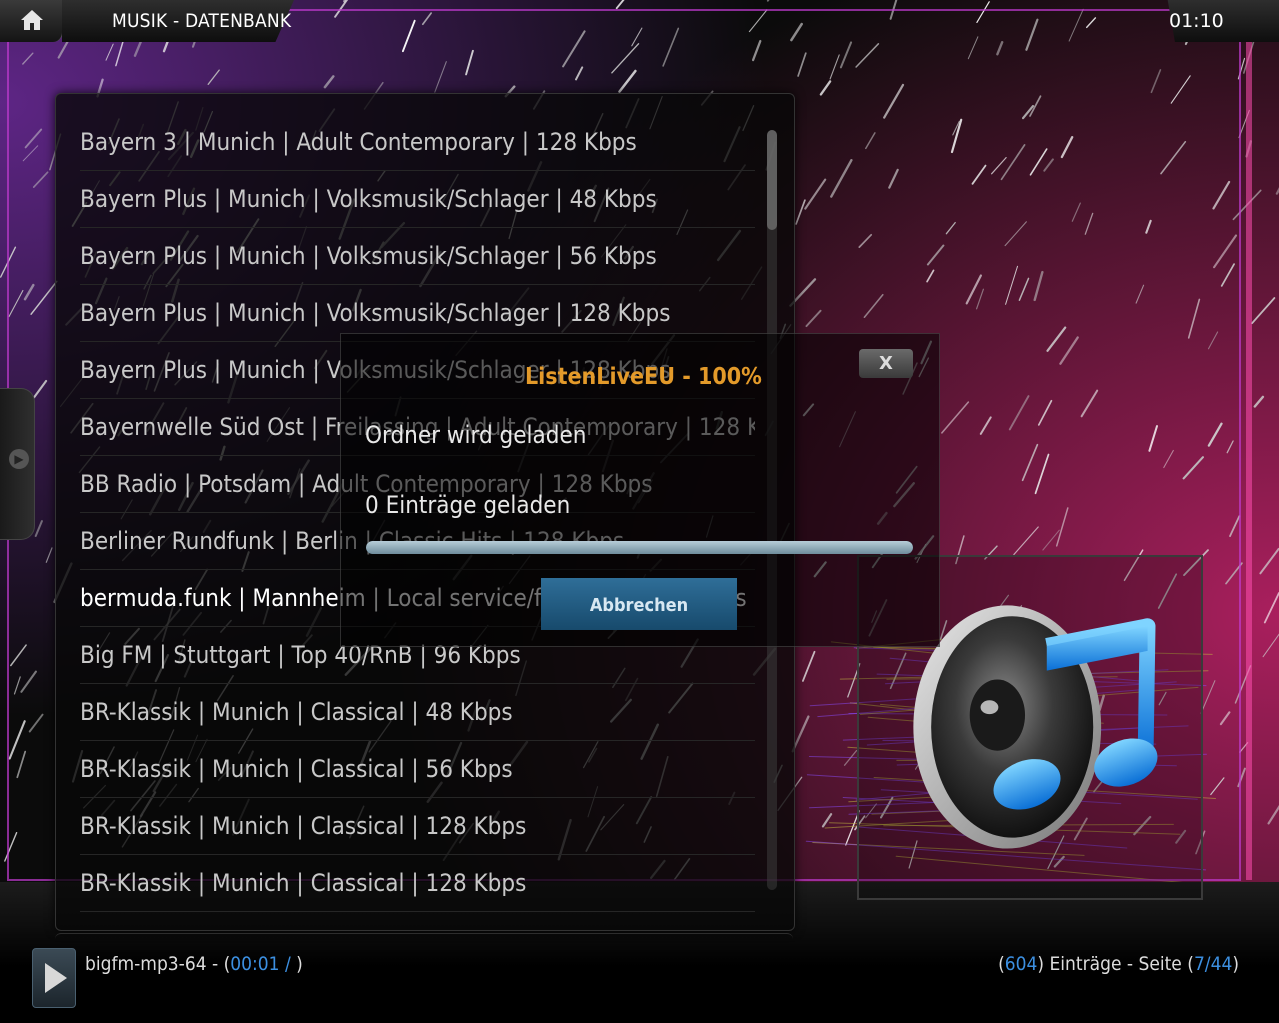  I want to click on home-button, so click(31, 21).